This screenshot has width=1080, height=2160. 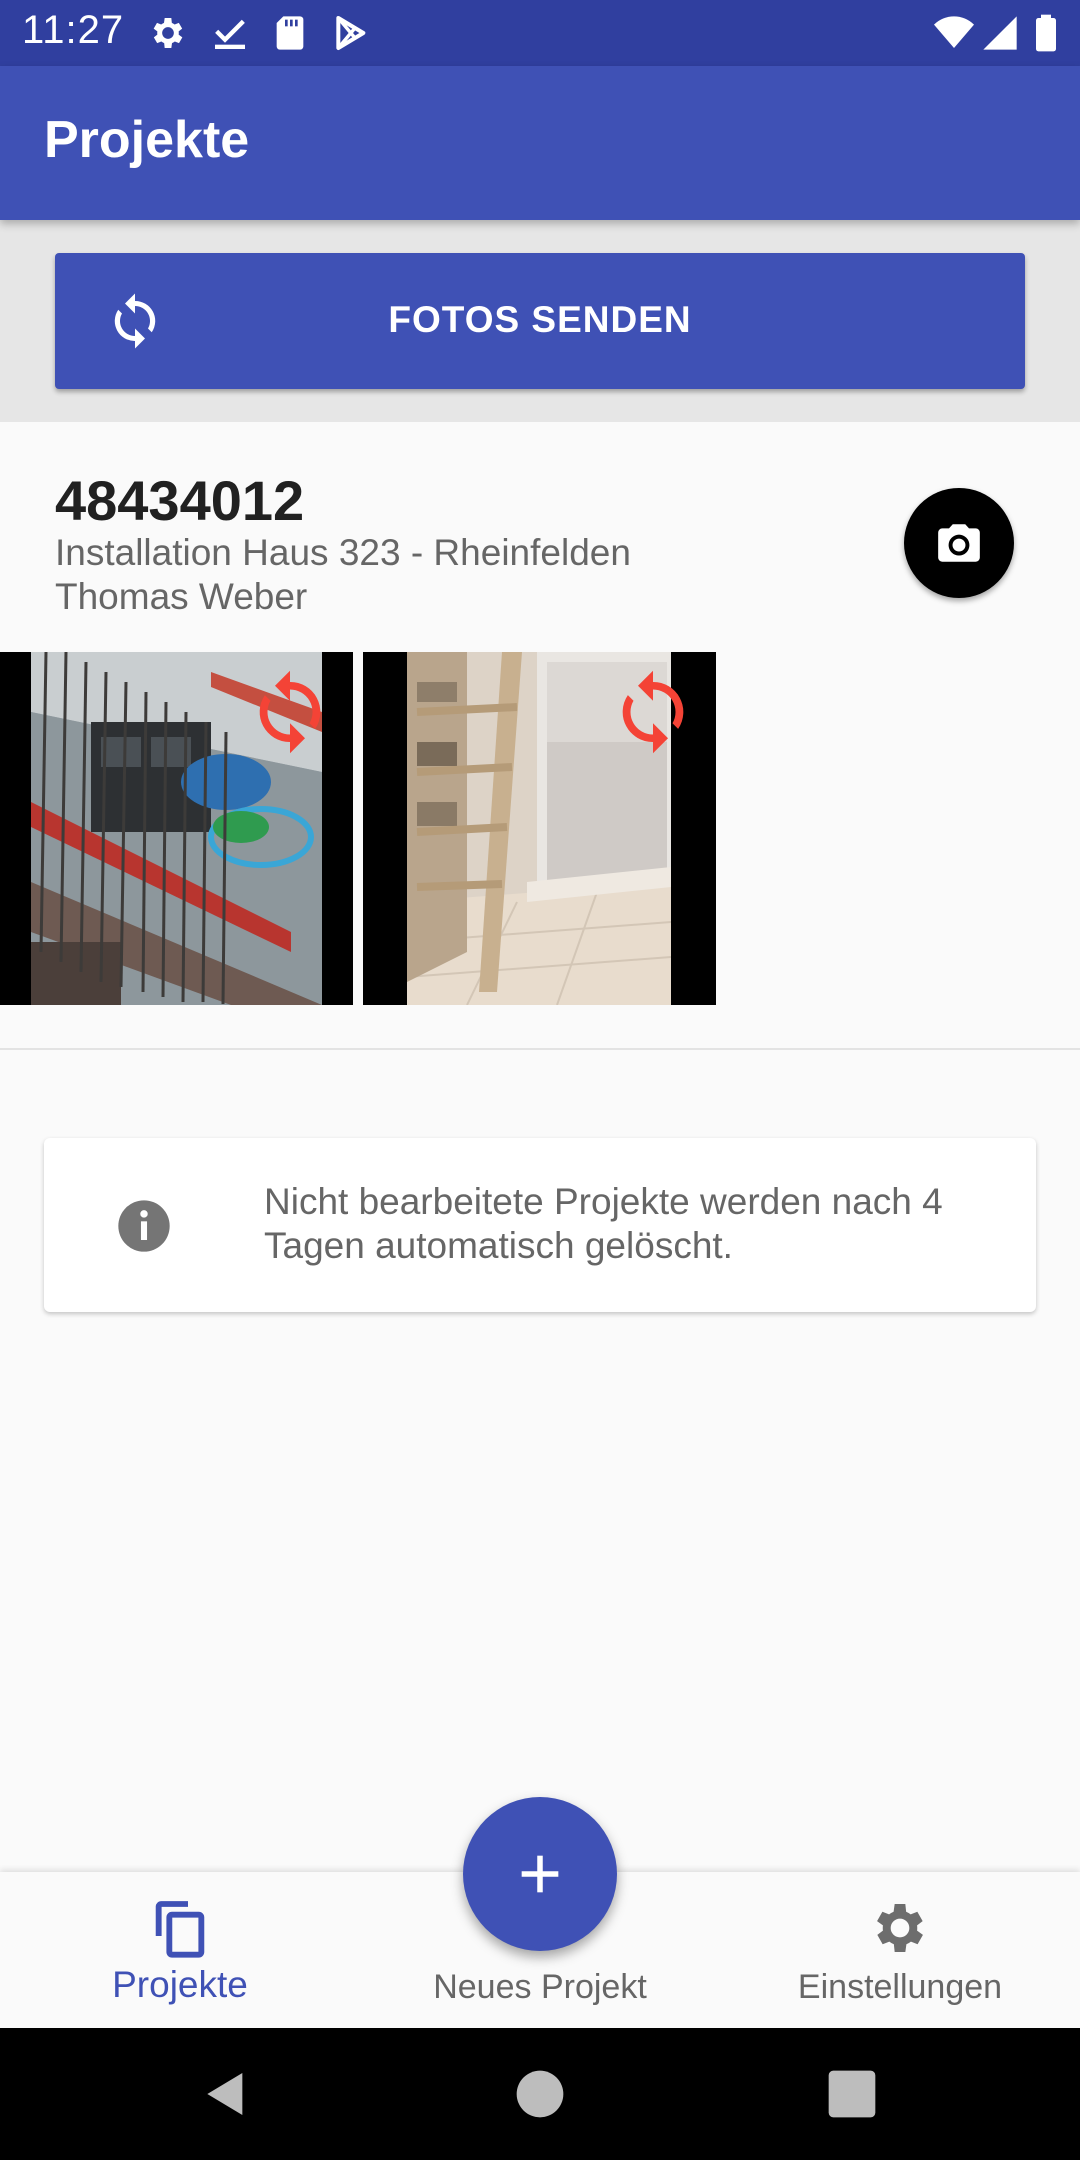 I want to click on nav-label-einstellungen: Einstellungen, so click(x=900, y=1987).